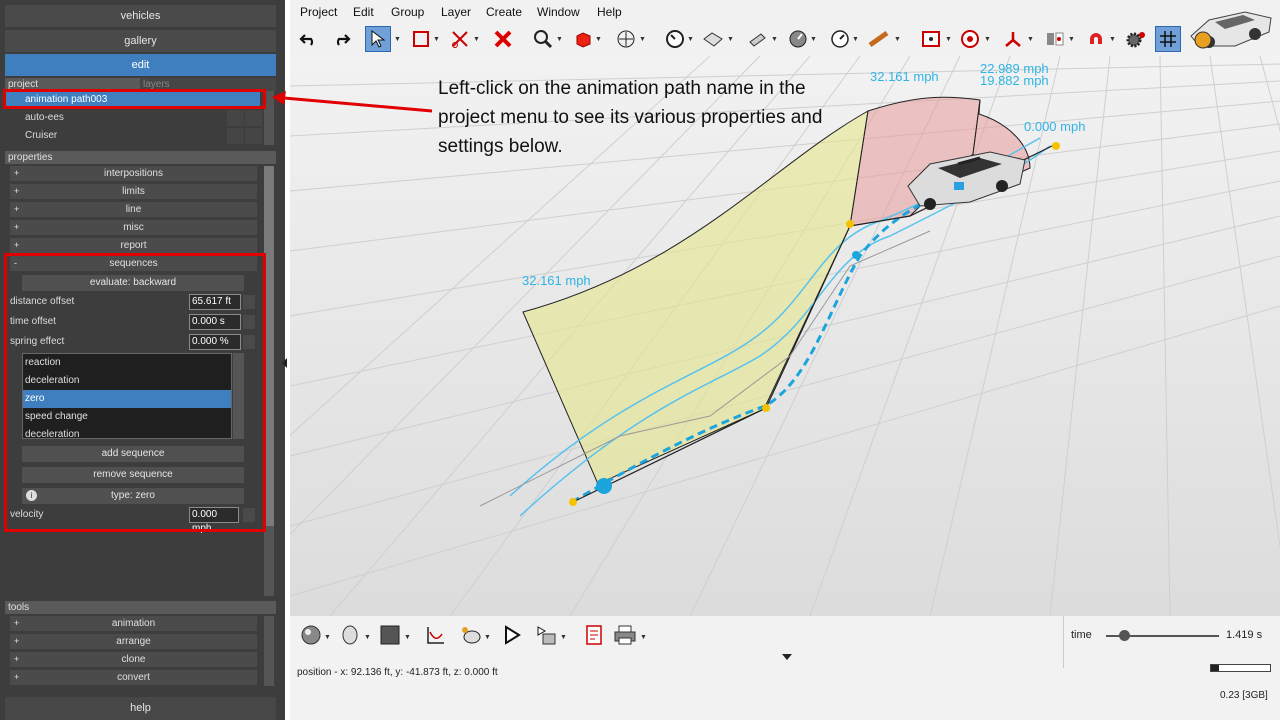  What do you see at coordinates (436, 39) in the screenshot?
I see `rect-dropdown-icon: ▼` at bounding box center [436, 39].